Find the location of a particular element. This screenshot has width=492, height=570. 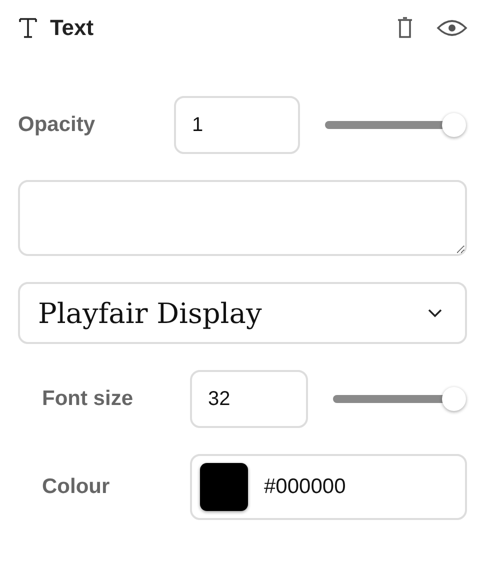

opacity-label: Opacity is located at coordinates (57, 125).